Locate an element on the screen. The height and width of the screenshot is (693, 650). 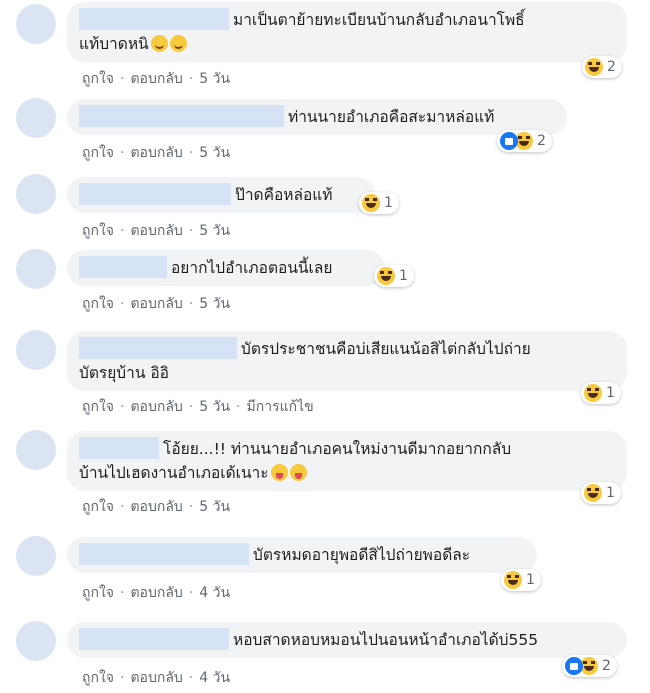
edited-link: มีการแก้ไข is located at coordinates (280, 407).